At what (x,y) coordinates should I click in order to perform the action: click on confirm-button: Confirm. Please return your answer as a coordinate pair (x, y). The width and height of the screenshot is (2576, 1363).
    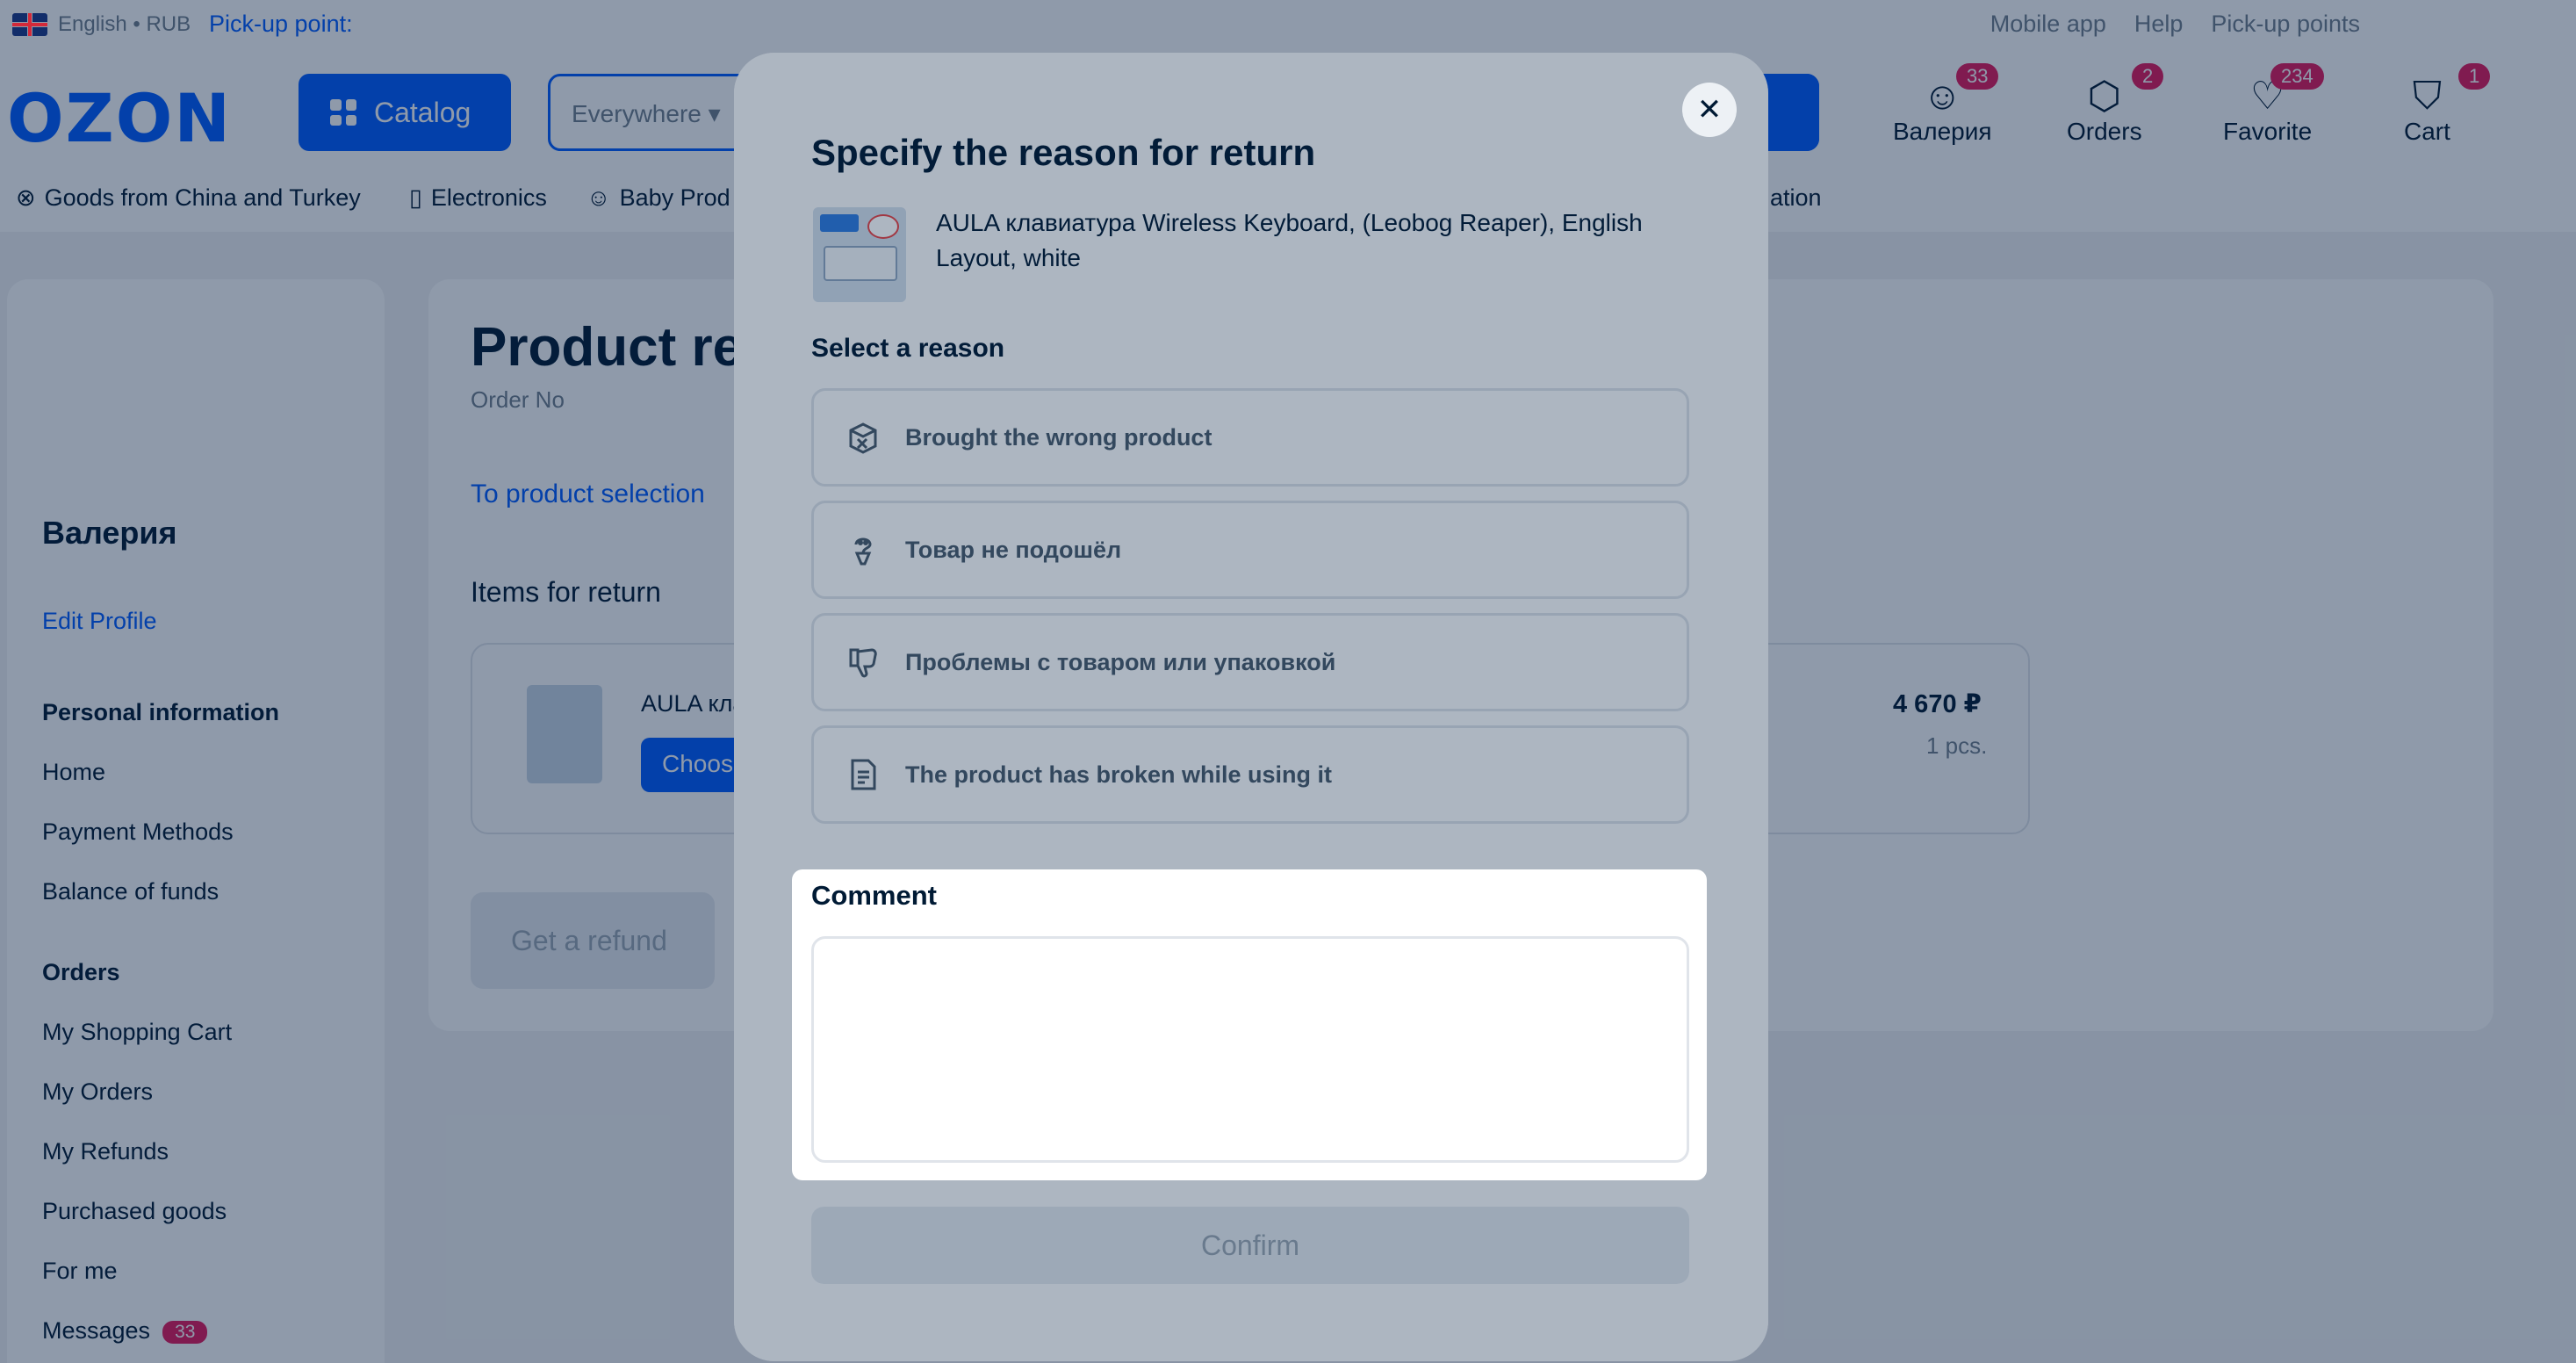
    Looking at the image, I should click on (1250, 1245).